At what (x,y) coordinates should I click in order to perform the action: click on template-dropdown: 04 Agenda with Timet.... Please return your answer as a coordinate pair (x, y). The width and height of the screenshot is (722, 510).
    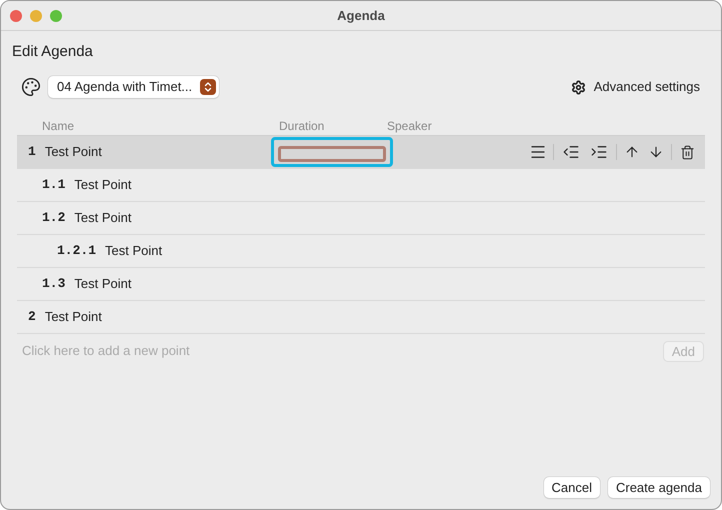
    Looking at the image, I should click on (134, 87).